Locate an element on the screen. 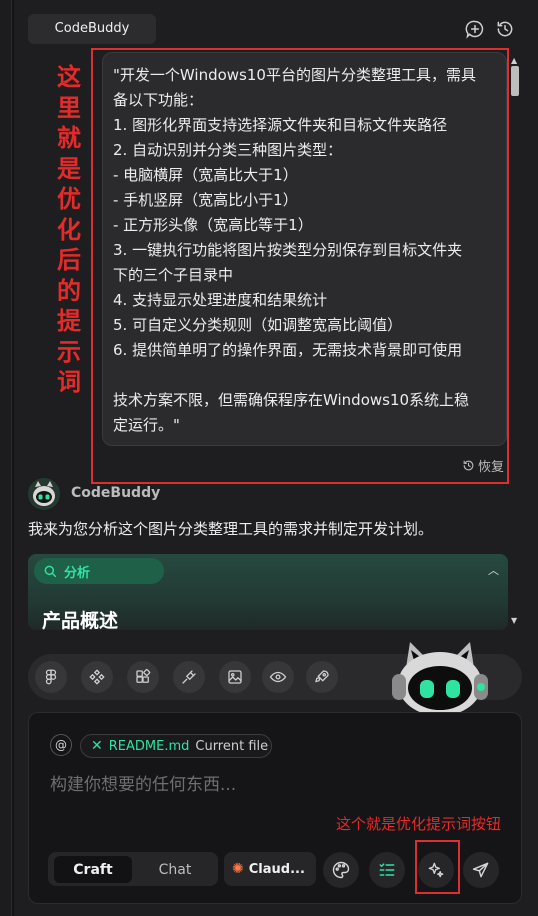 The height and width of the screenshot is (916, 538). mention-button: @ is located at coordinates (61, 745).